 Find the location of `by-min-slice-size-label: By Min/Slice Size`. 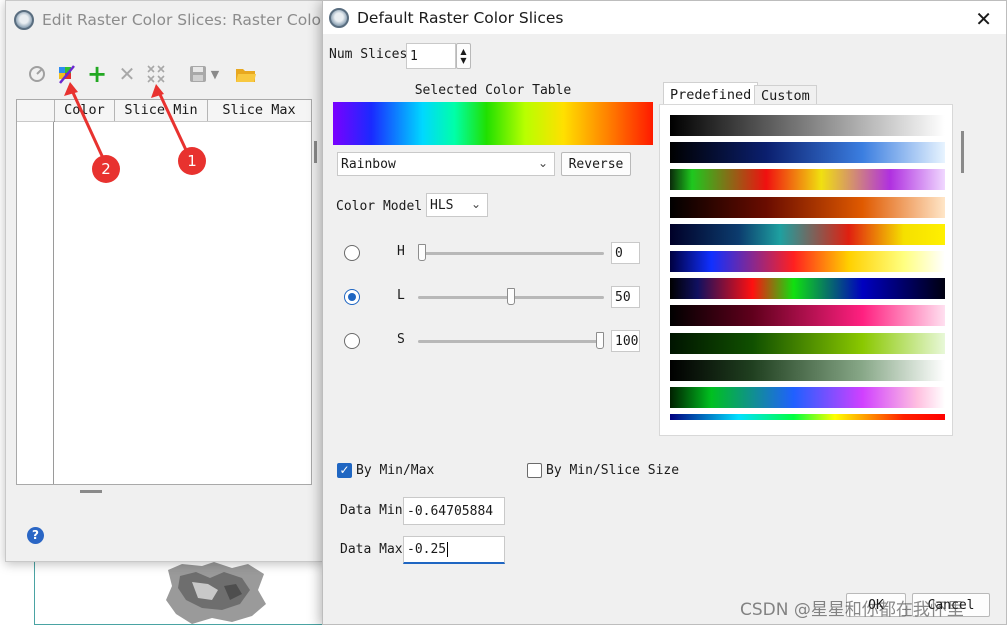

by-min-slice-size-label: By Min/Slice Size is located at coordinates (613, 470).